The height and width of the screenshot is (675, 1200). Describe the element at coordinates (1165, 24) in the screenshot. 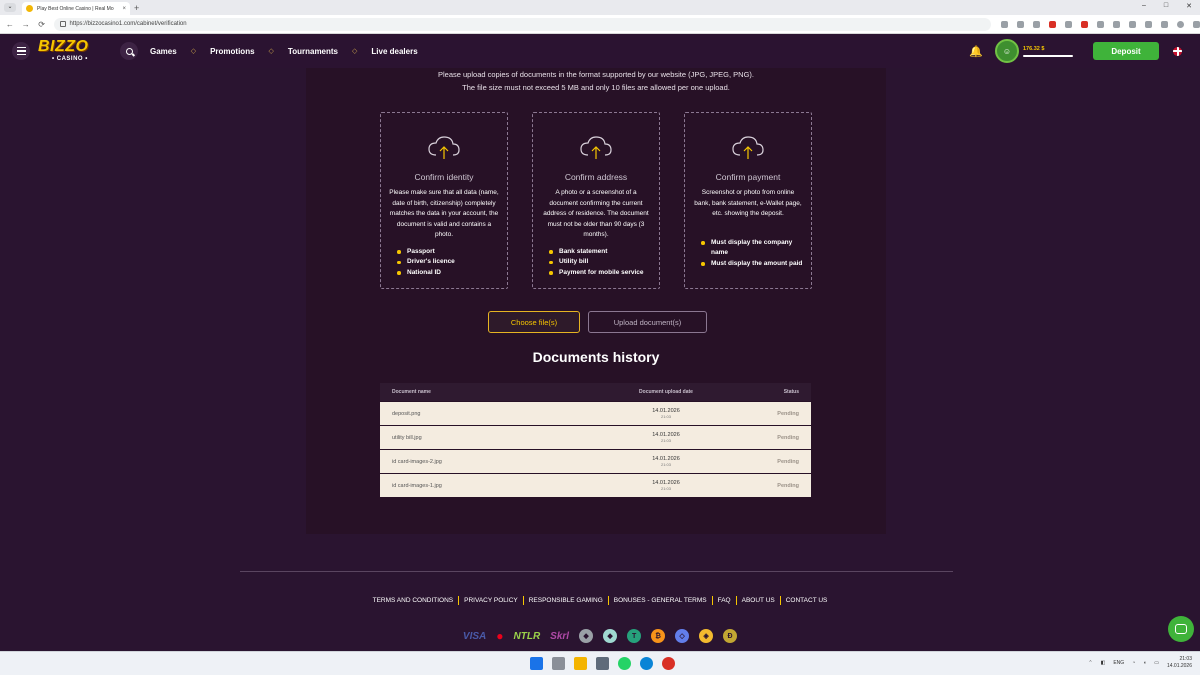

I see `collections-icon` at that location.